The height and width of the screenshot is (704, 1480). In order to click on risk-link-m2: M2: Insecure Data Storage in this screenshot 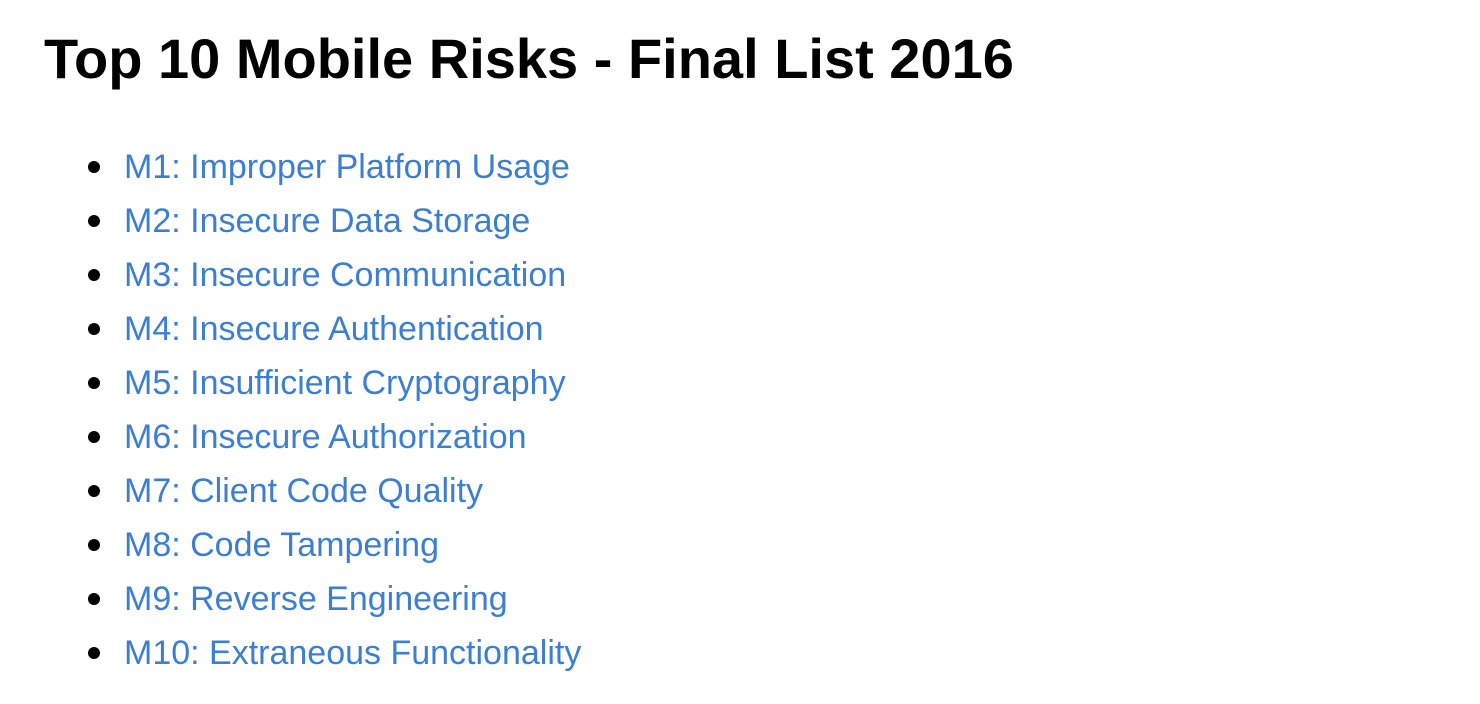, I will do `click(327, 221)`.